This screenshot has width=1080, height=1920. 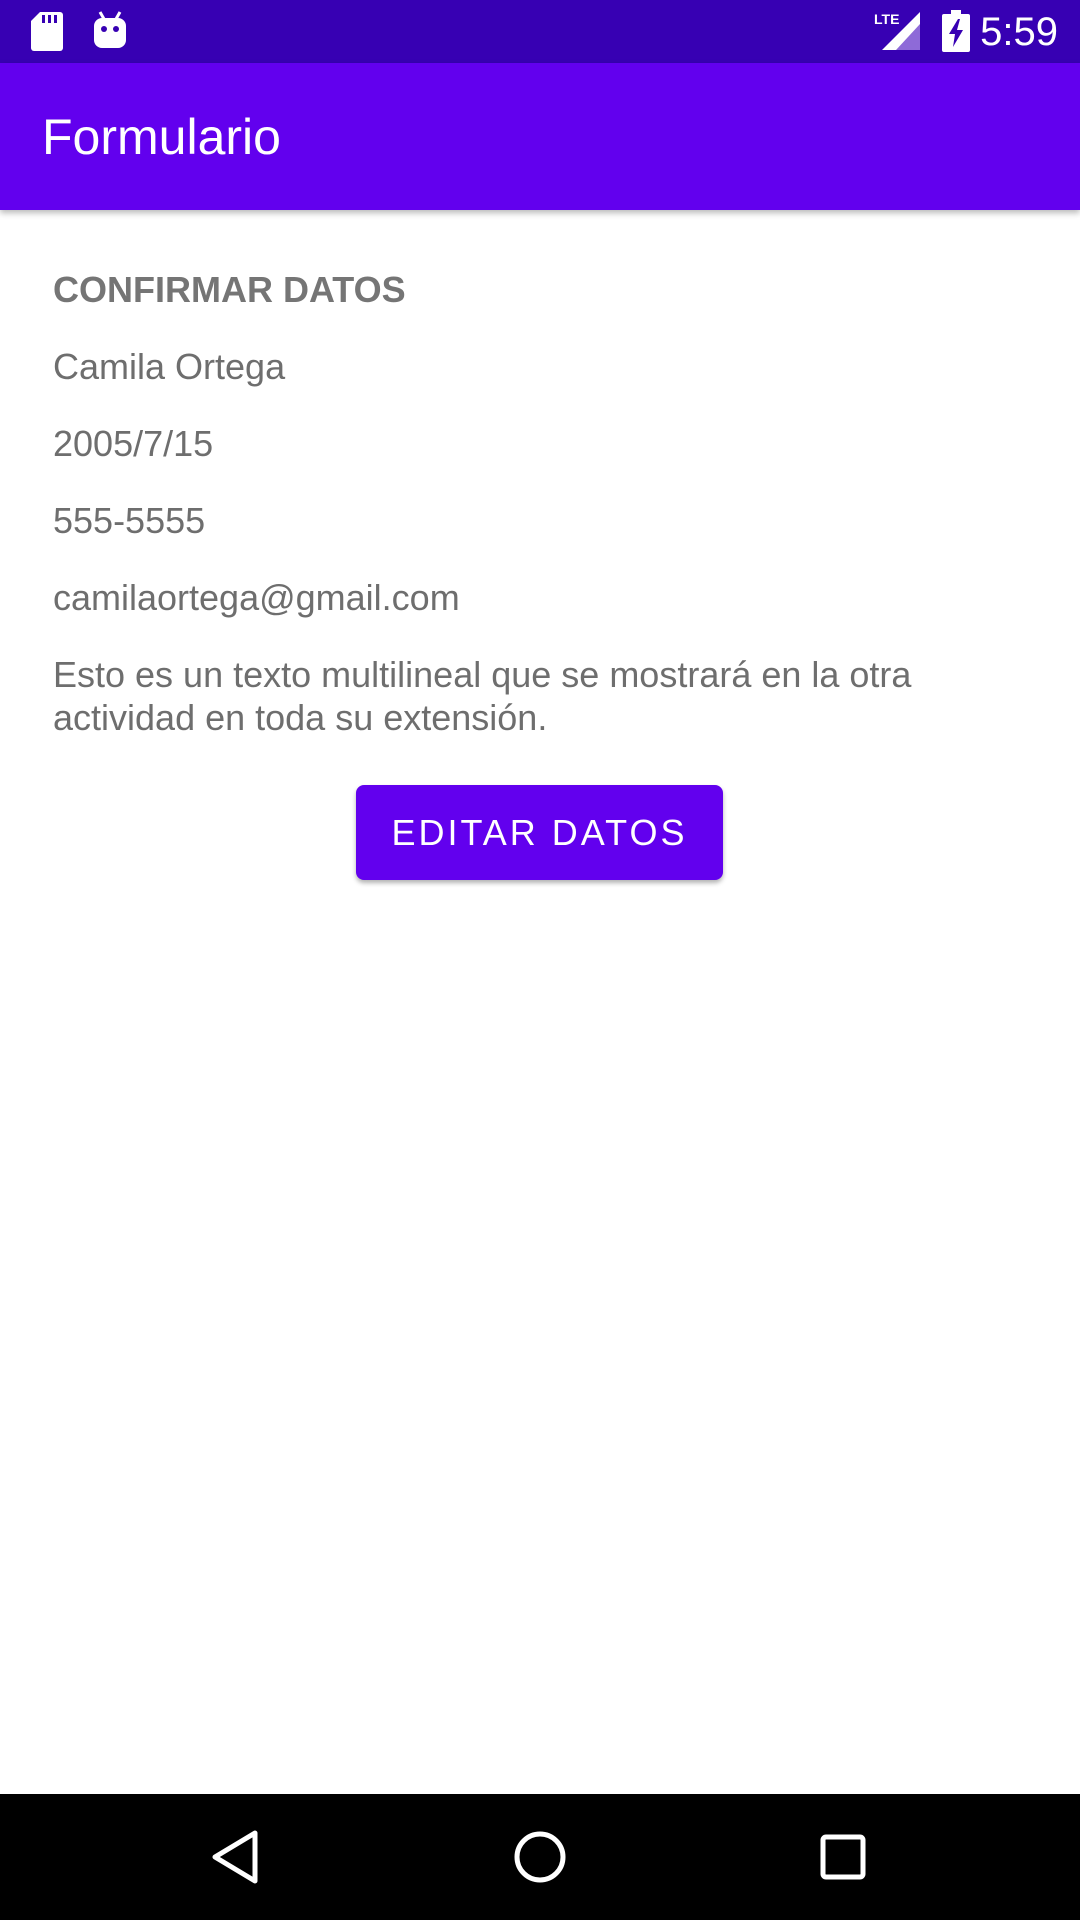 I want to click on status-bar: LTE 5:59, so click(x=540, y=31).